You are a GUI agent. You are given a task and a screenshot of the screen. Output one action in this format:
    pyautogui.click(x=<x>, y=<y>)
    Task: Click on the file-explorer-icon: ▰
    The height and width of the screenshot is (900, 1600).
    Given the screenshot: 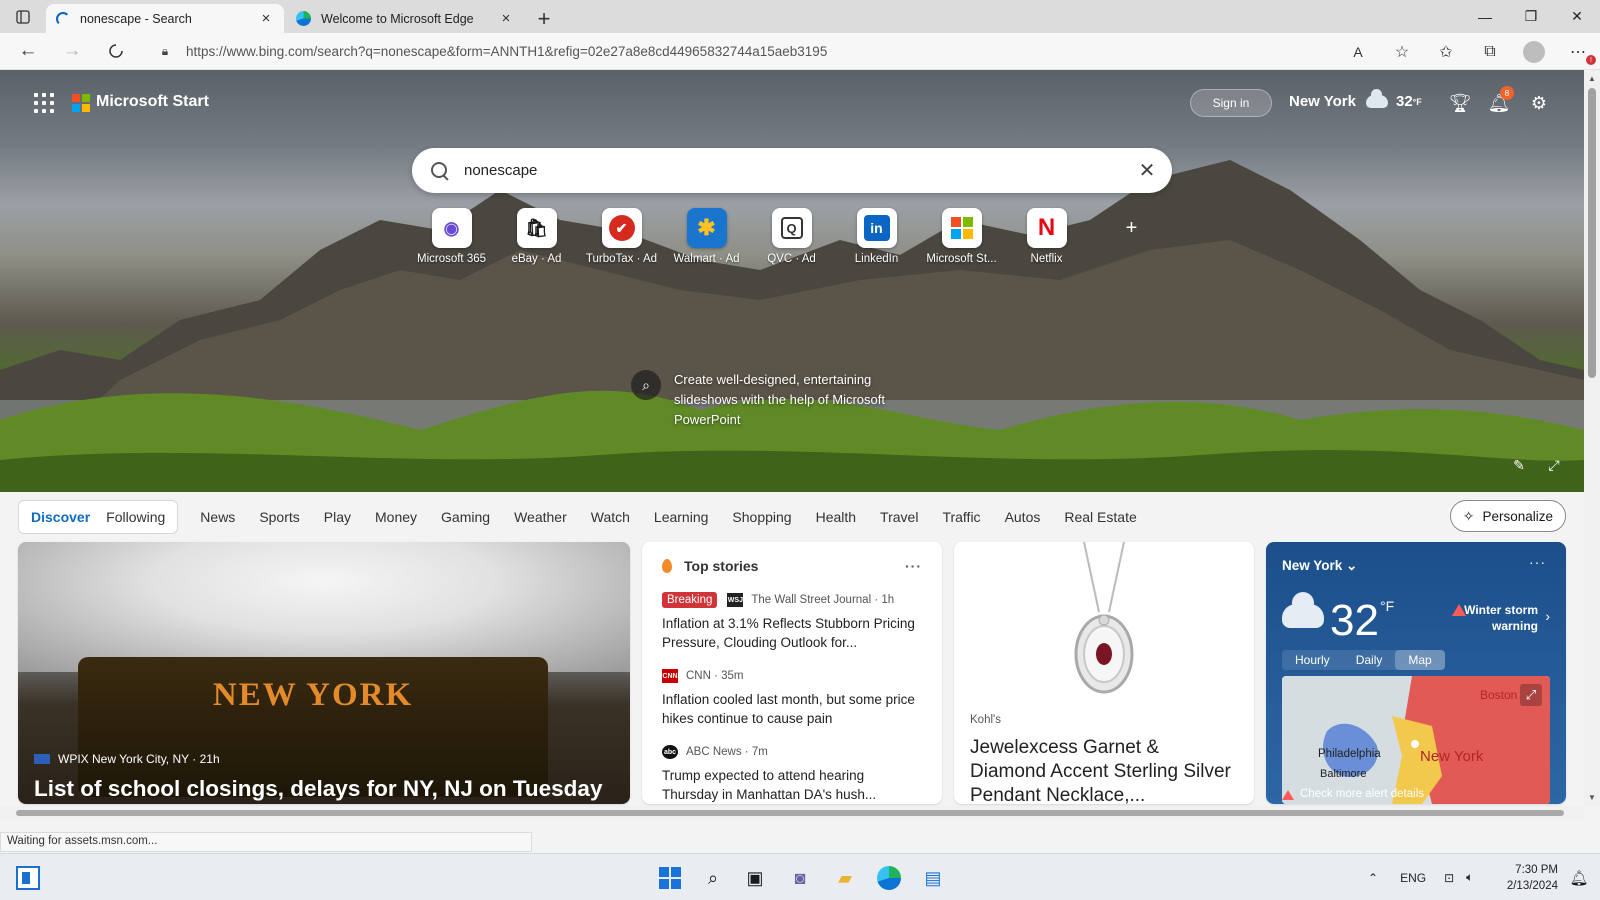 What is the action you would take?
    pyautogui.click(x=845, y=878)
    